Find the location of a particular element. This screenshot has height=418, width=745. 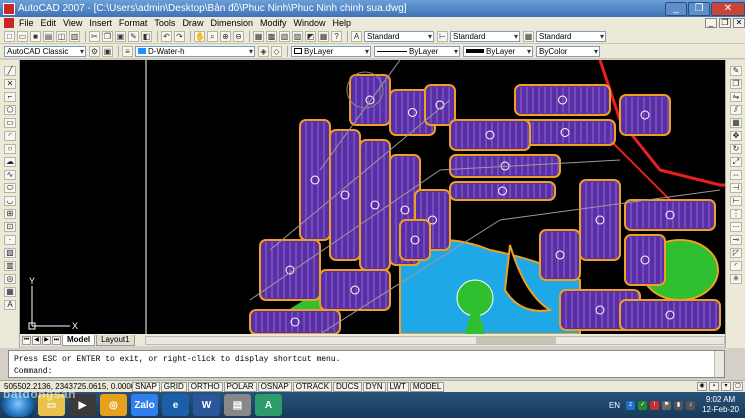

menu-file: File is located at coordinates (26, 23).